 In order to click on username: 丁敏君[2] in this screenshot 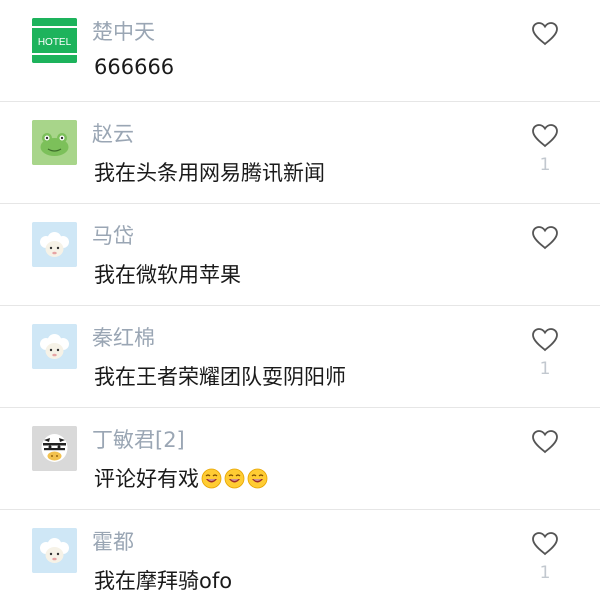, I will do `click(138, 439)`.